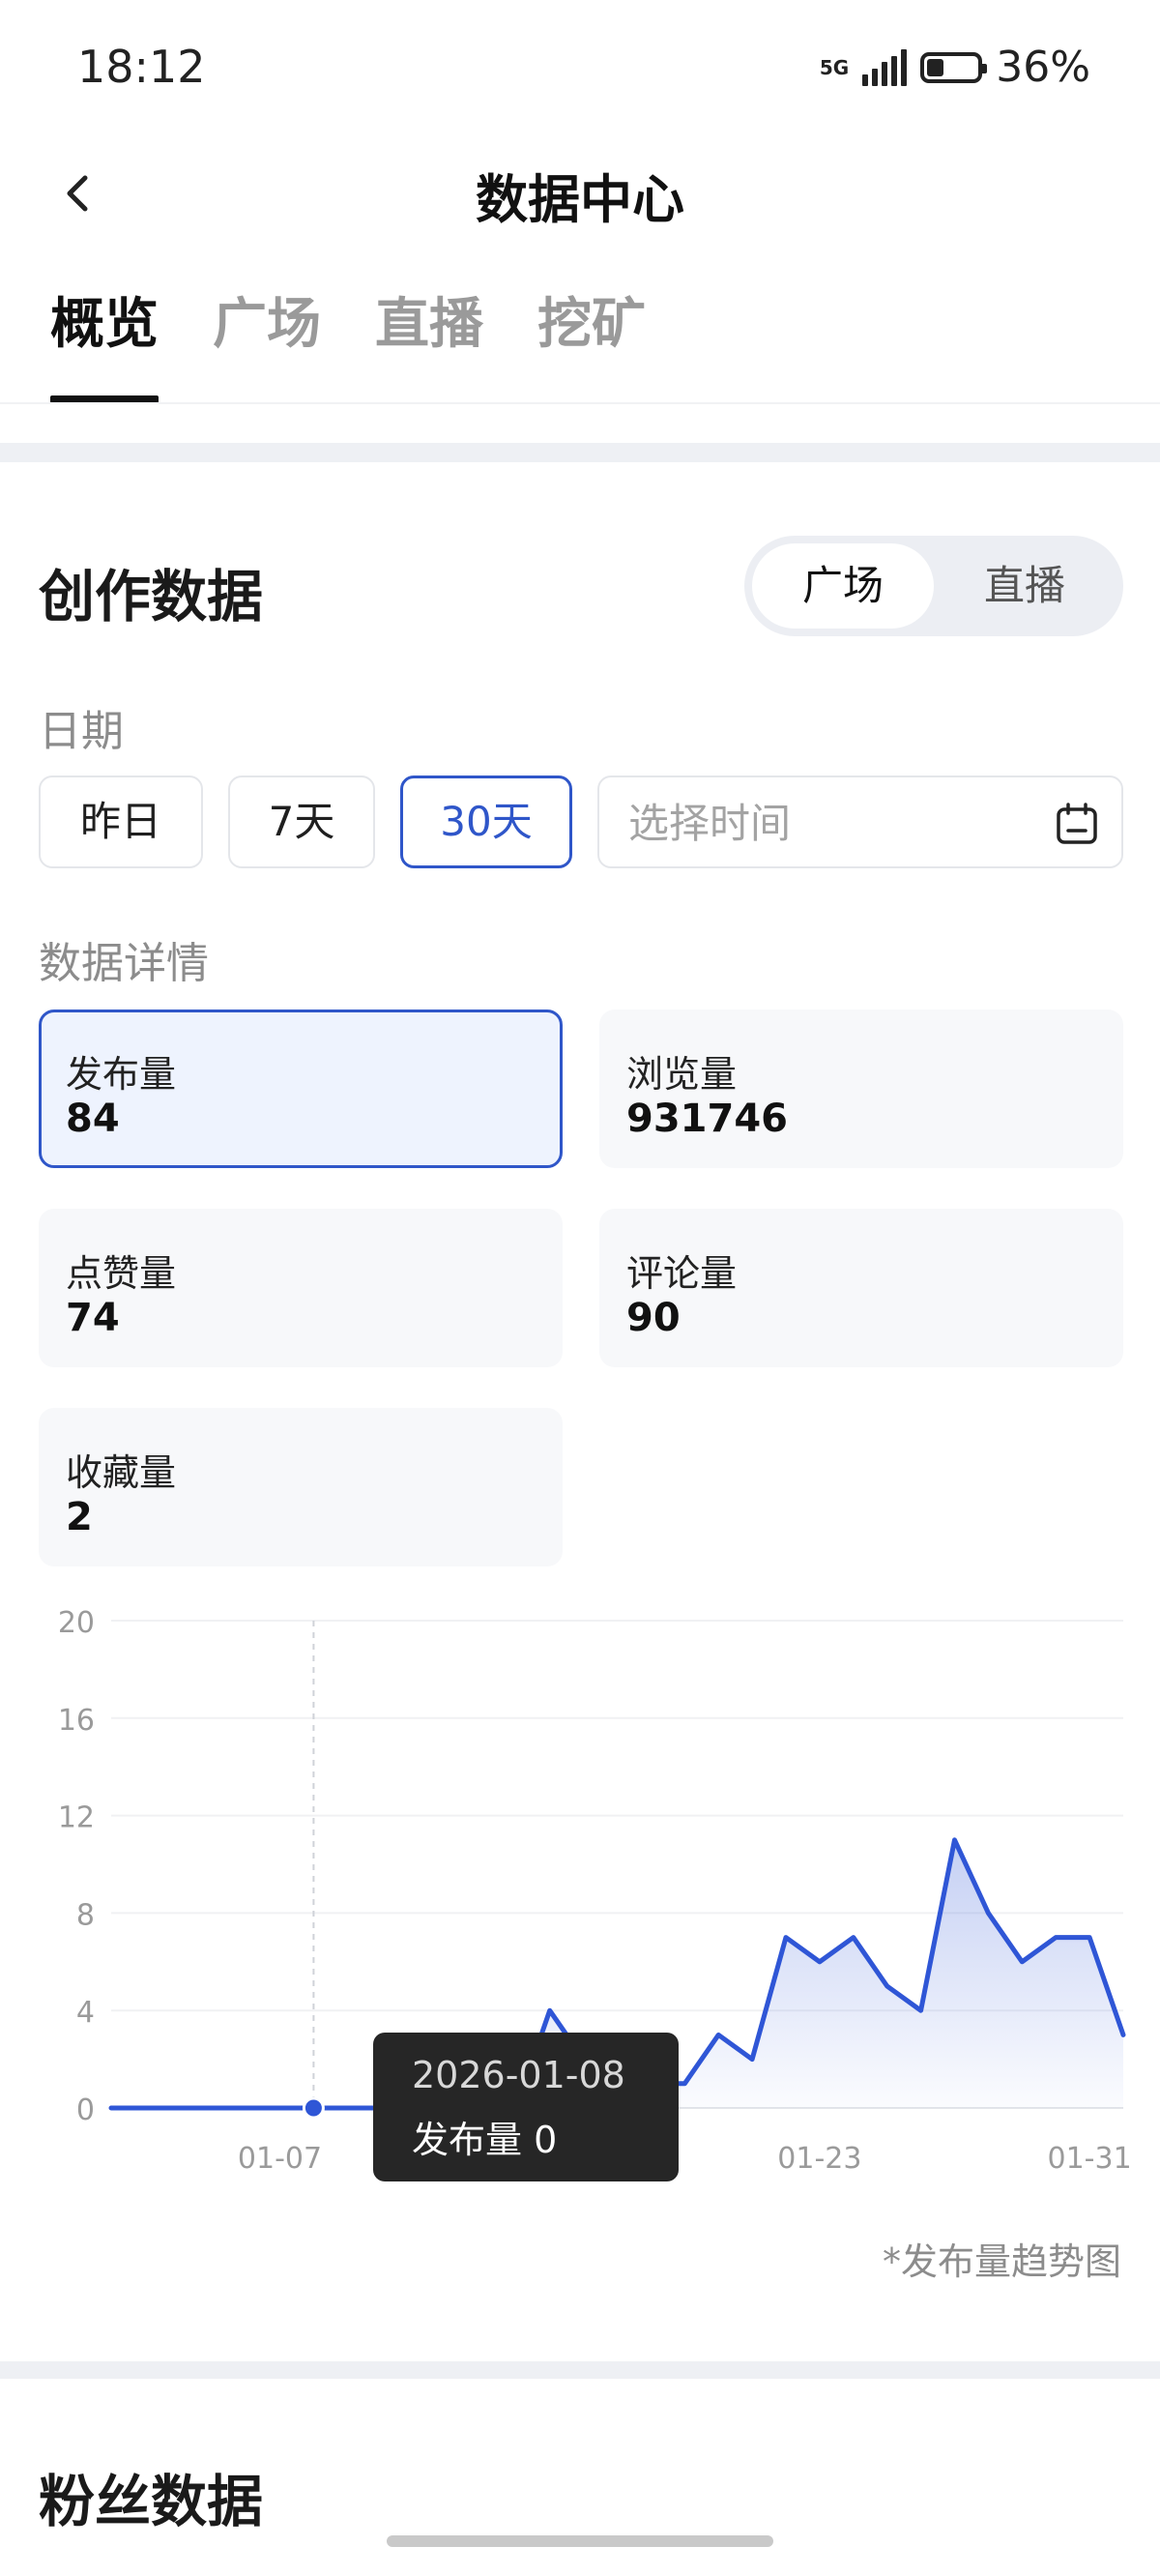 Image resolution: width=1160 pixels, height=2576 pixels. I want to click on segment-square: 广场, so click(843, 586).